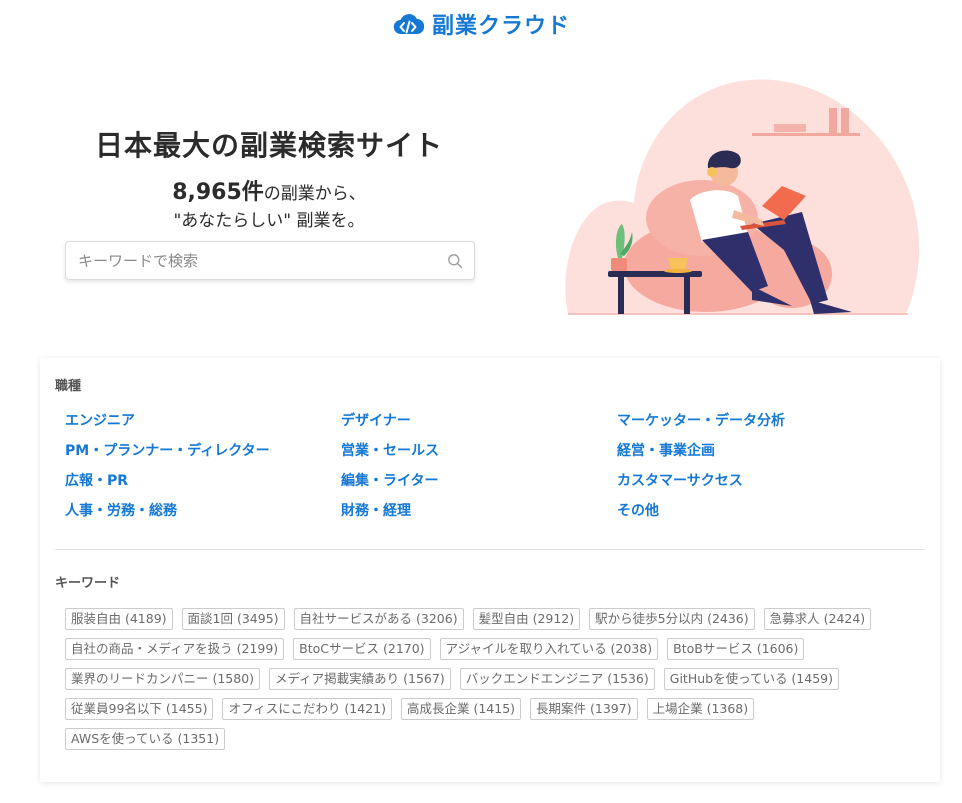 The image size is (962, 803). I want to click on keyword-tag: 長期案件 (1397), so click(584, 709).